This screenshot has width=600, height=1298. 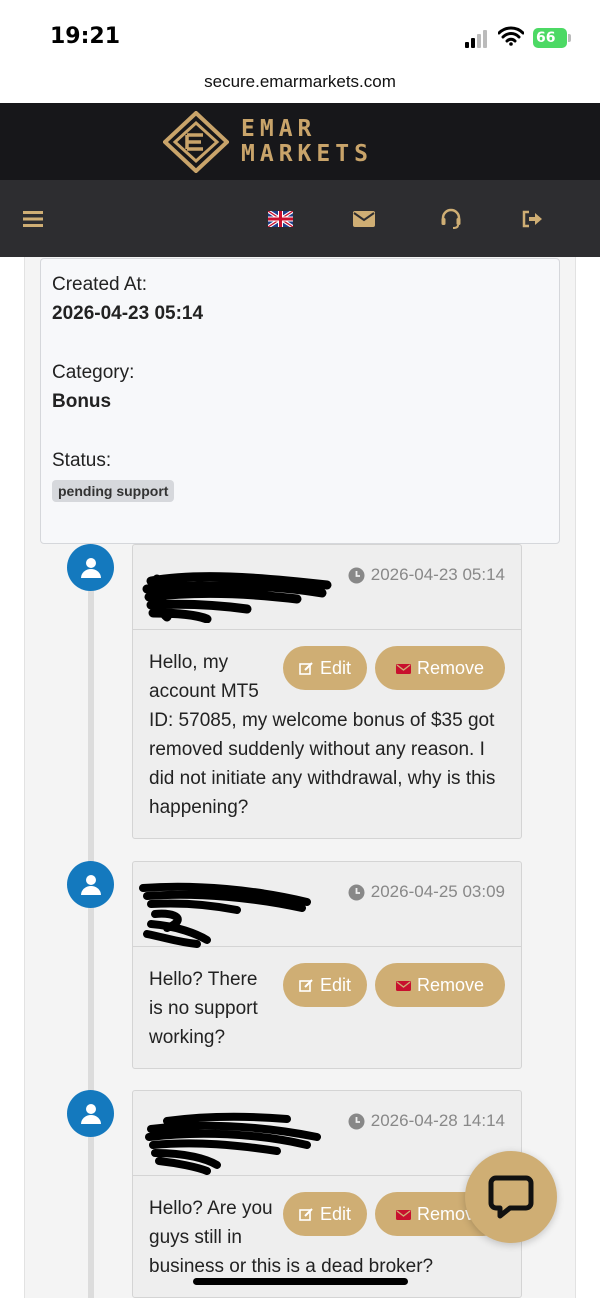 What do you see at coordinates (364, 219) in the screenshot?
I see `envelope-icon` at bounding box center [364, 219].